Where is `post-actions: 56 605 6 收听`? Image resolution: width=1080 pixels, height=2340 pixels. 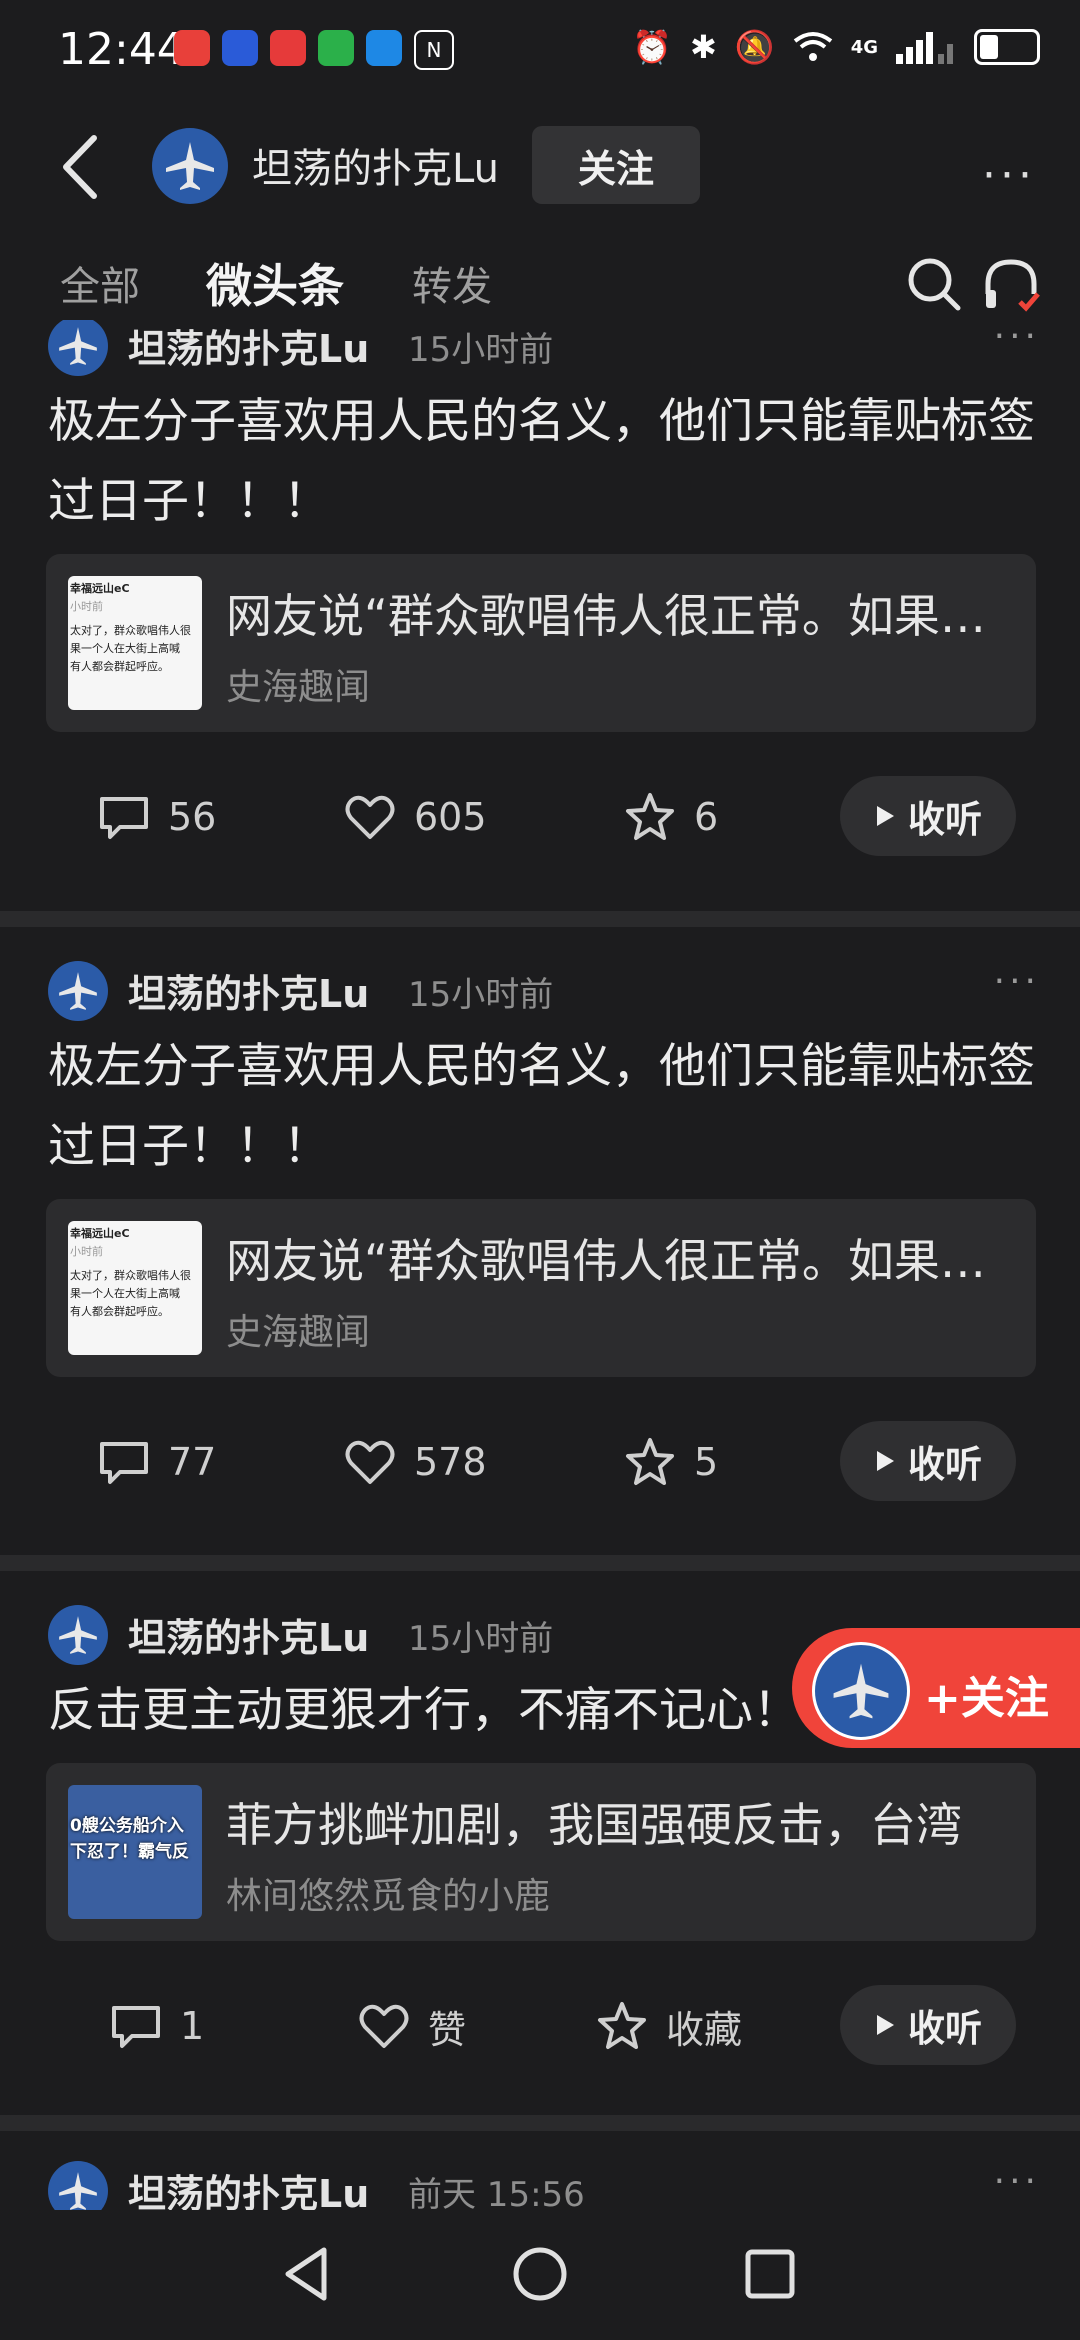 post-actions: 56 605 6 收听 is located at coordinates (540, 817).